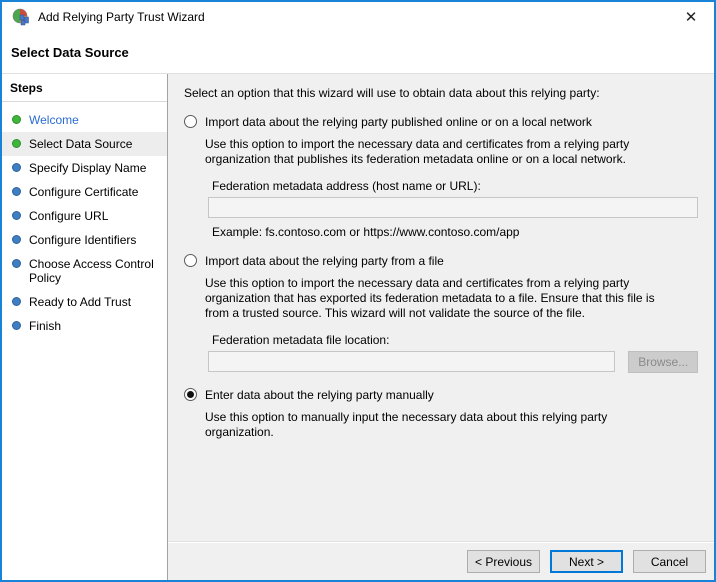  I want to click on page-title: Select Data Source, so click(70, 52).